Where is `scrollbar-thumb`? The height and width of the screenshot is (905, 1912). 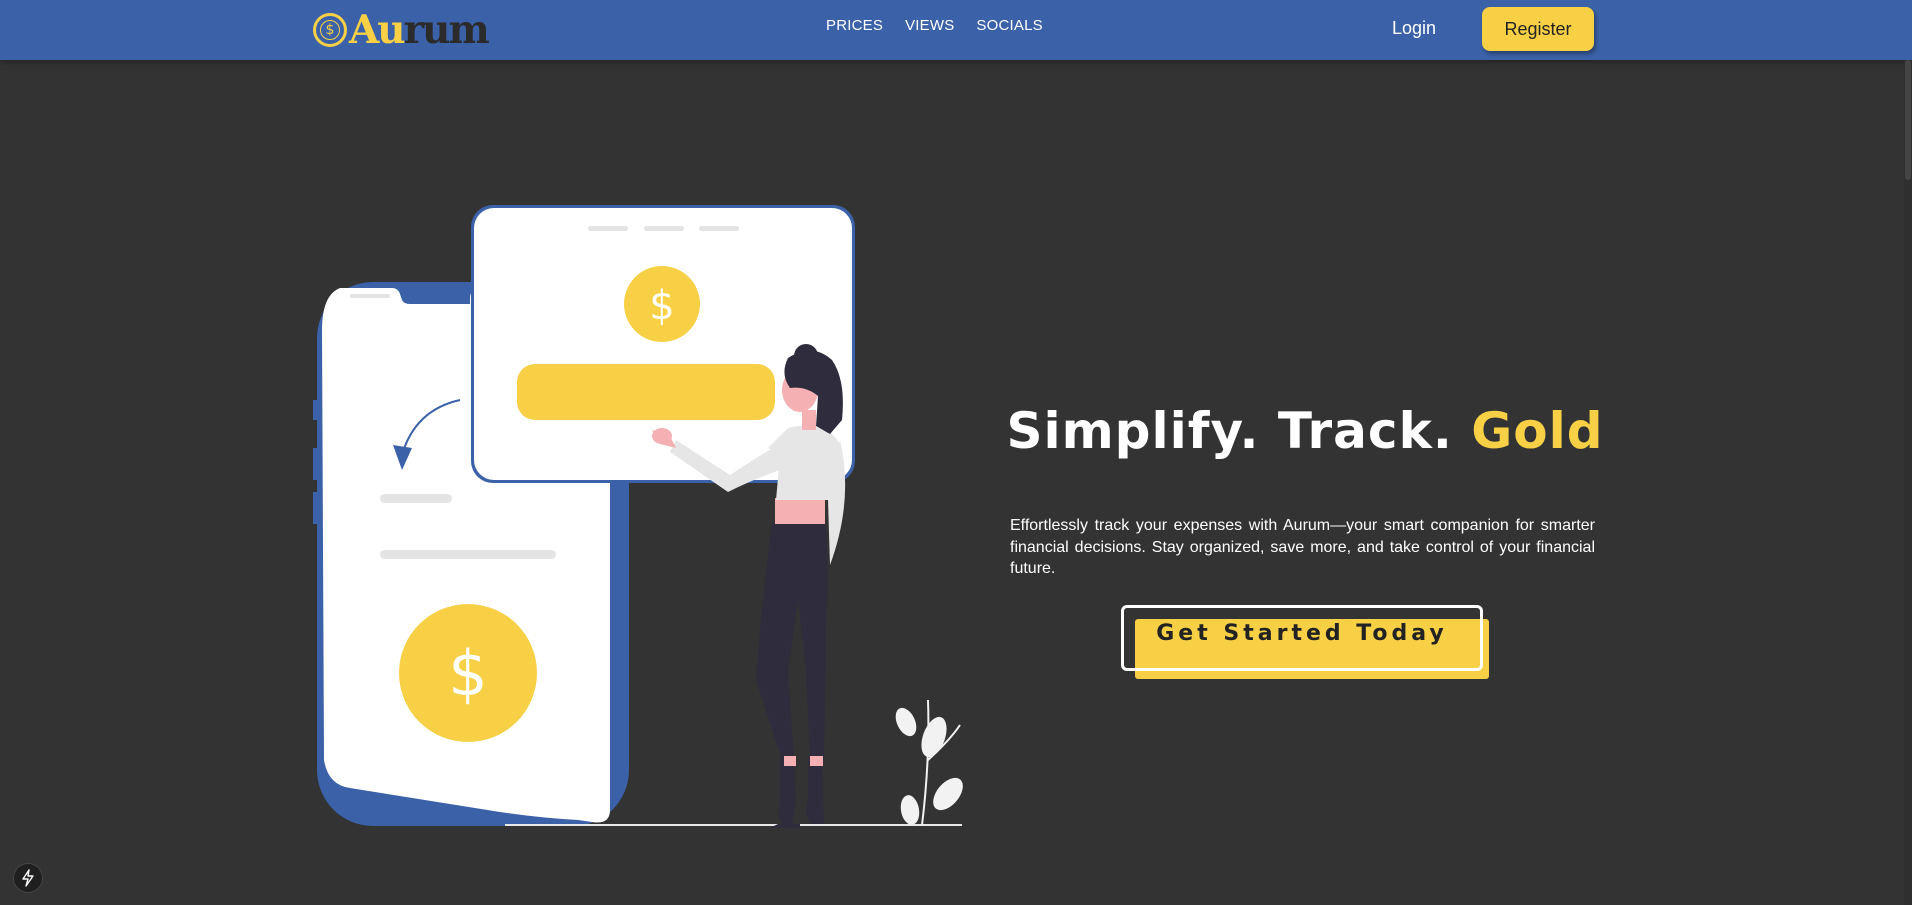 scrollbar-thumb is located at coordinates (1908, 120).